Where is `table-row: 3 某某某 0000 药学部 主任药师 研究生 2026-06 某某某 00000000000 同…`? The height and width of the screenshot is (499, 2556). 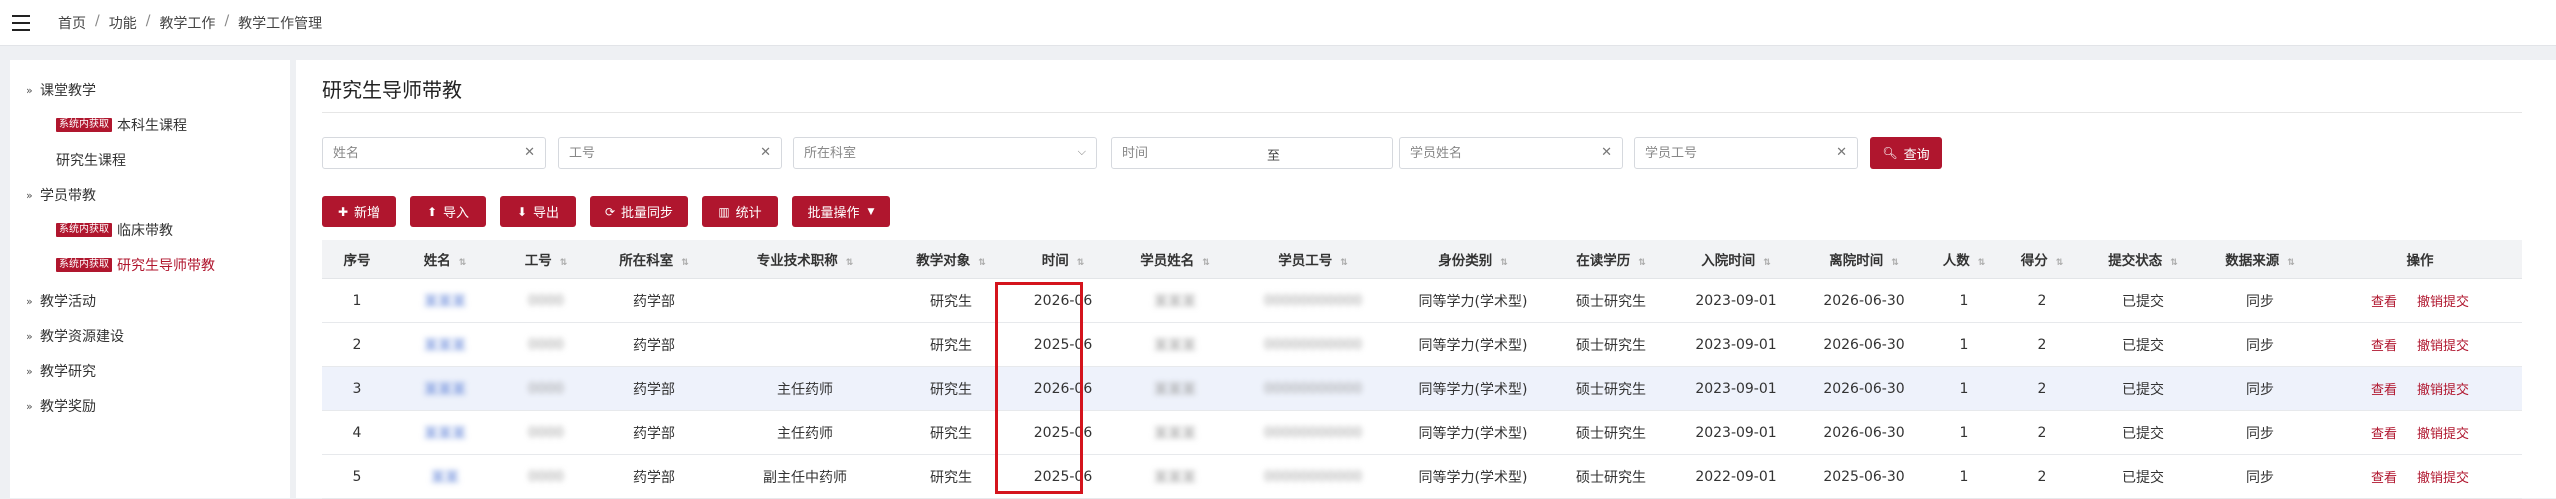
table-row: 3 某某某 0000 药学部 主任药师 研究生 2026-06 某某某 00000000000 同… is located at coordinates (1422, 388).